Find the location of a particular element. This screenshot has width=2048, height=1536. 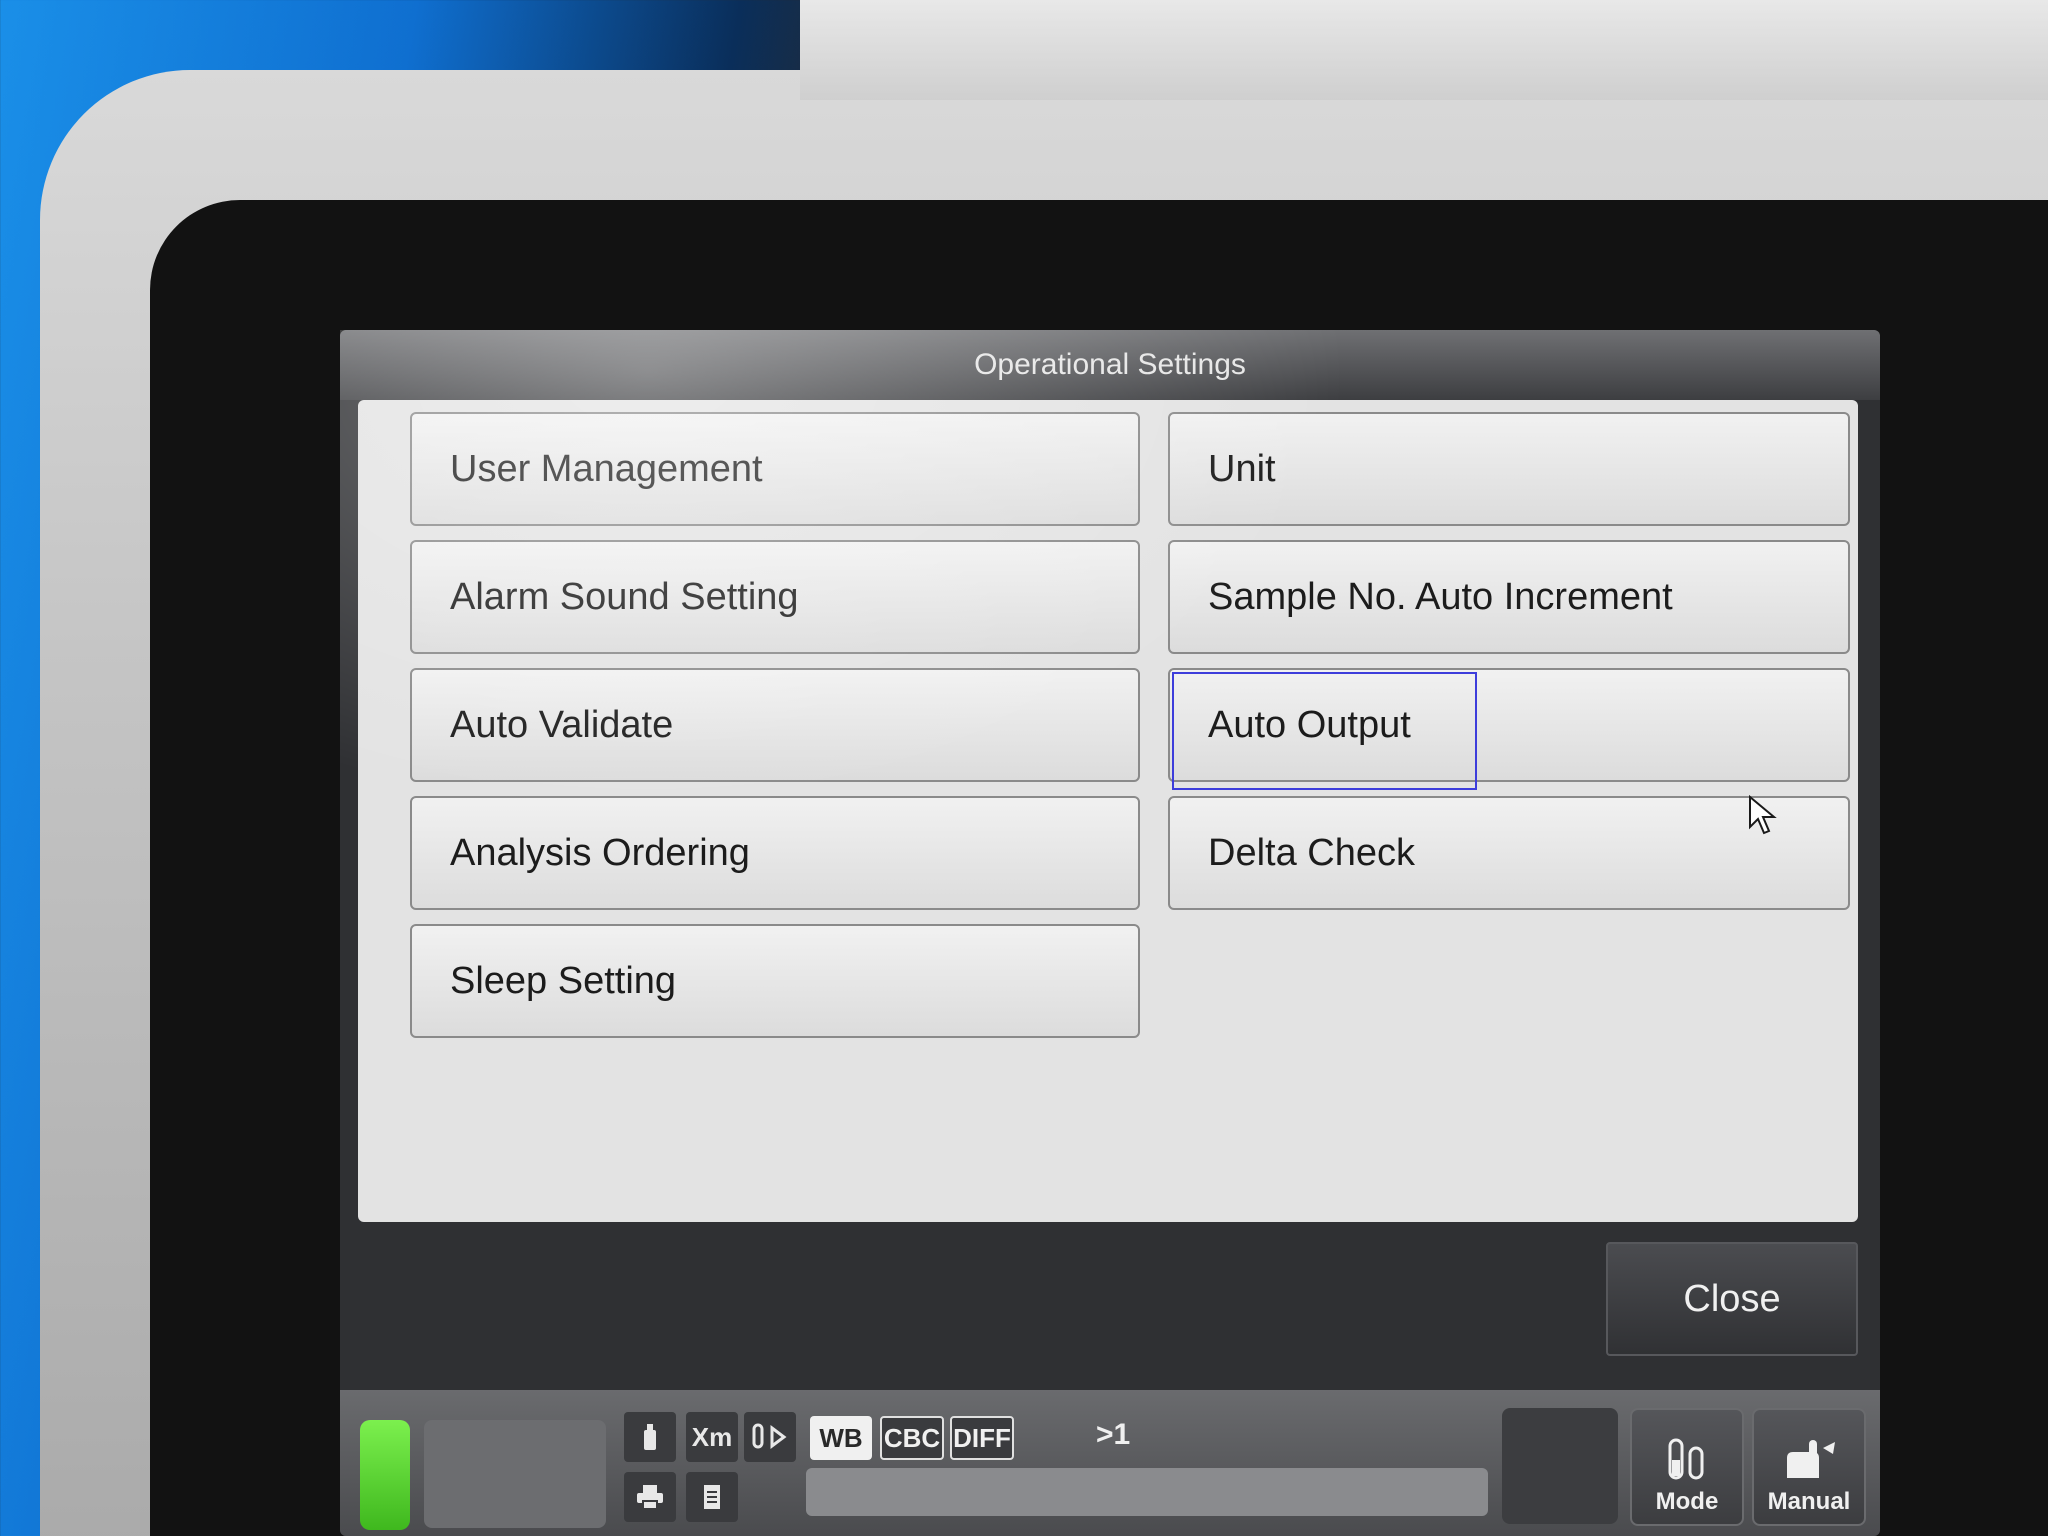

mode-button: Mode is located at coordinates (1687, 1467).